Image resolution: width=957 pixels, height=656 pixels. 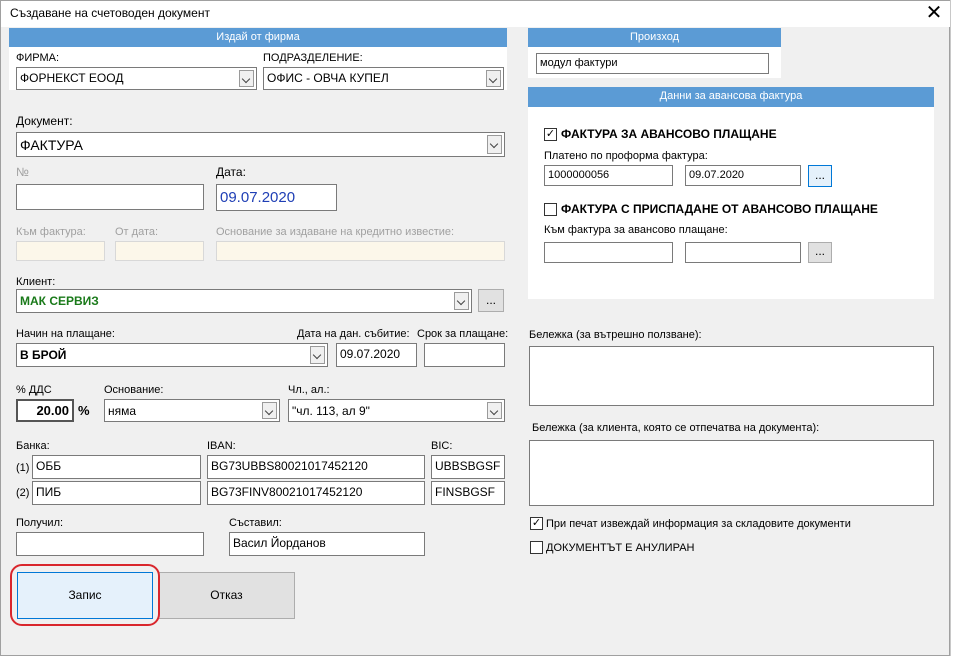 What do you see at coordinates (620, 548) in the screenshot?
I see `cancelled-label: ДОКУМЕНТЪТ Е АНУЛИРАН` at bounding box center [620, 548].